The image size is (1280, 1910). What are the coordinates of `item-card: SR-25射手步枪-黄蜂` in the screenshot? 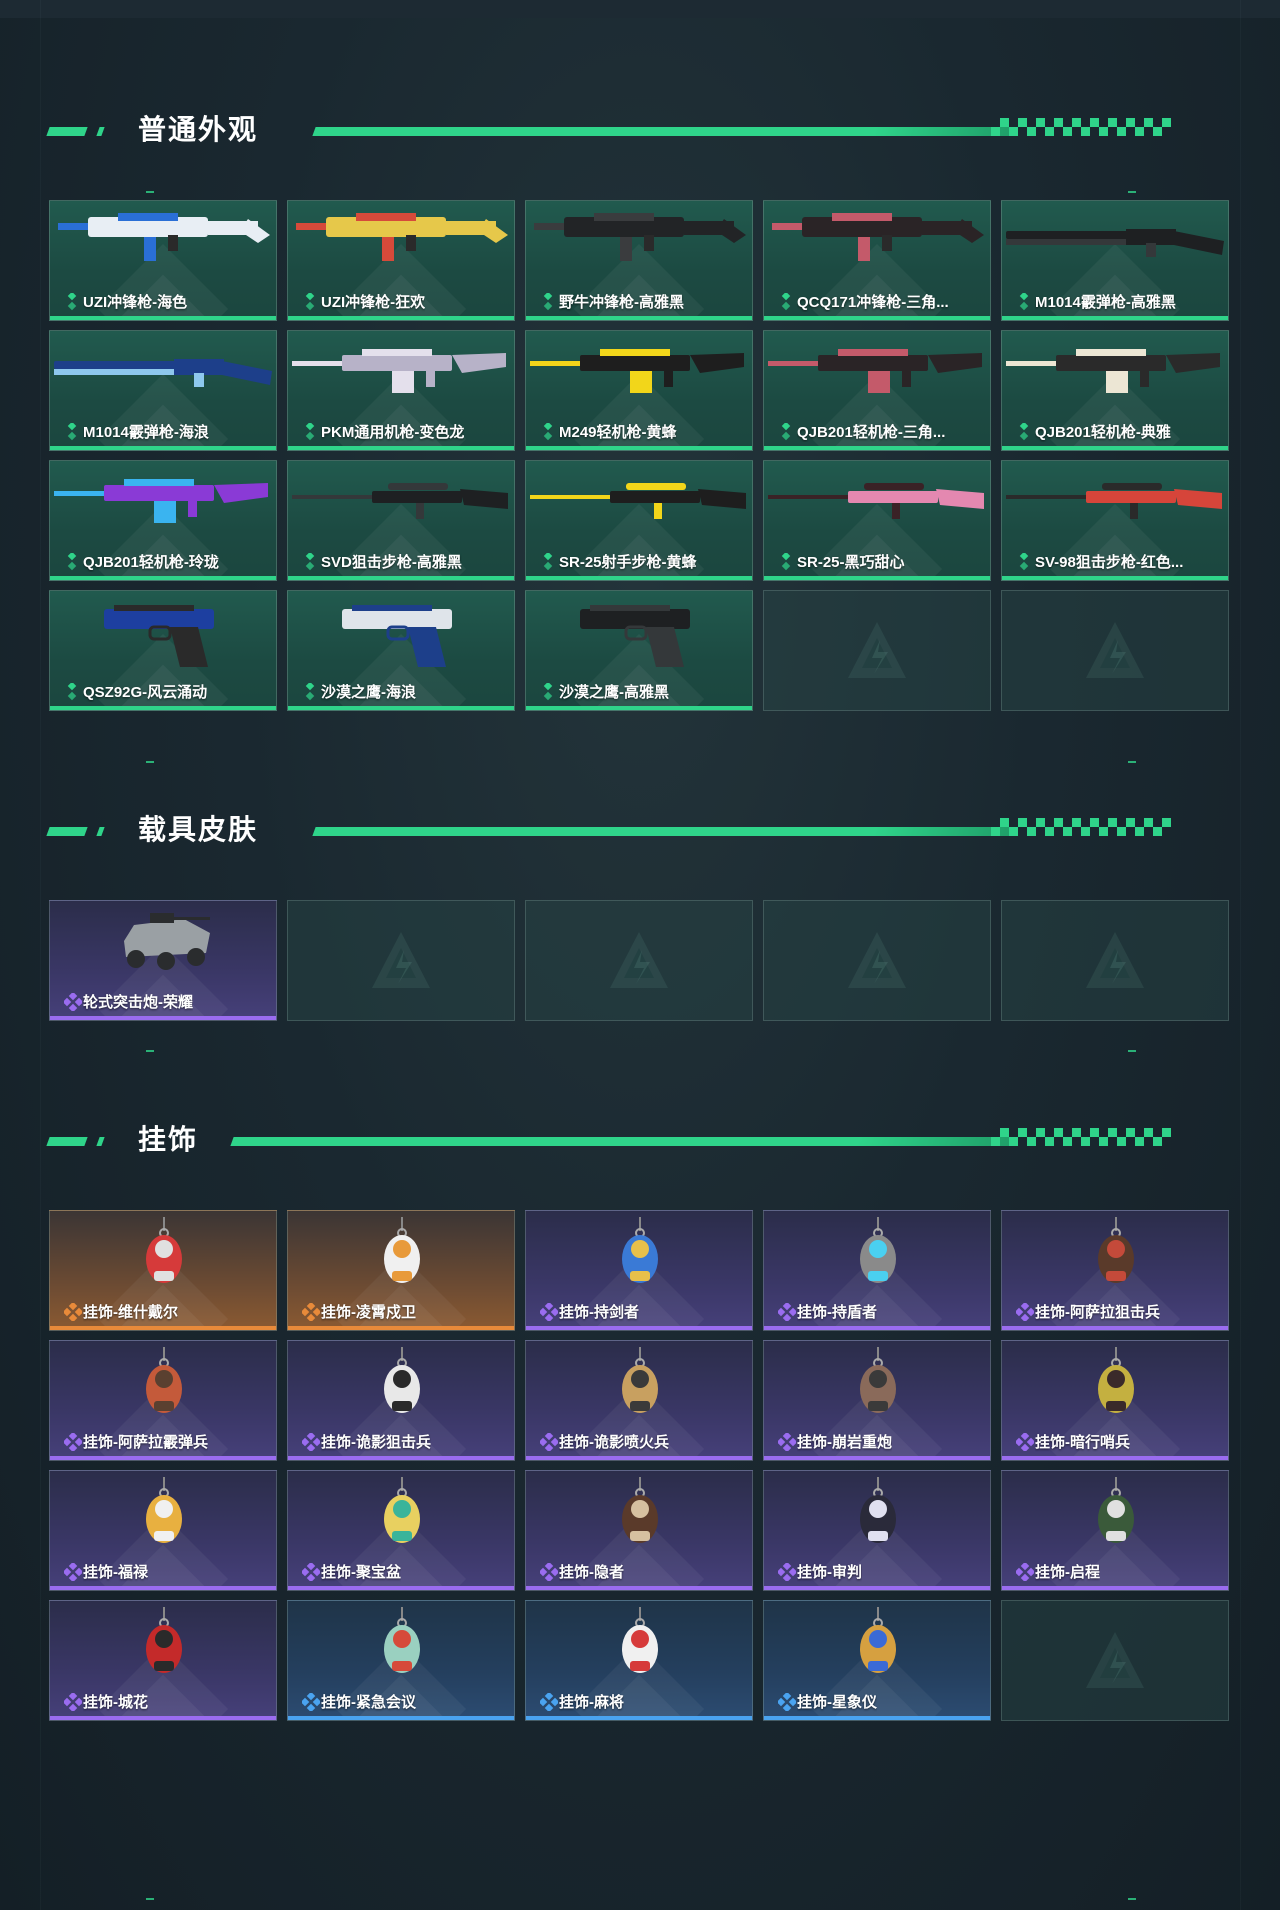 It's located at (639, 520).